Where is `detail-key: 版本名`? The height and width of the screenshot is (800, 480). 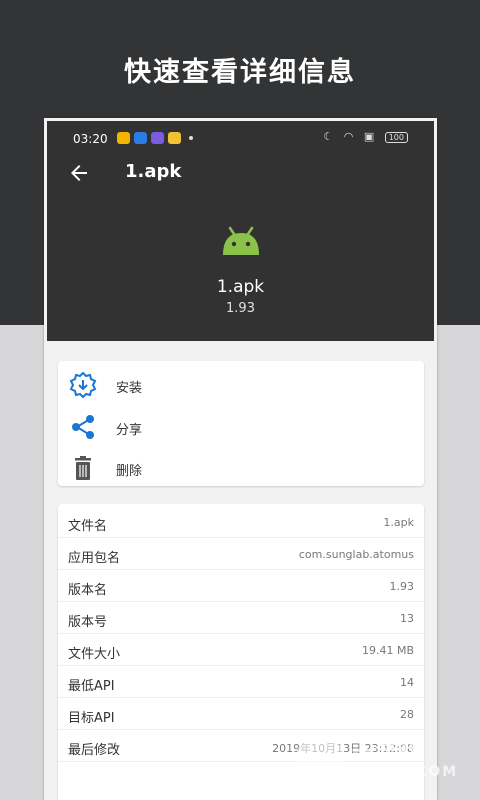 detail-key: 版本名 is located at coordinates (88, 590).